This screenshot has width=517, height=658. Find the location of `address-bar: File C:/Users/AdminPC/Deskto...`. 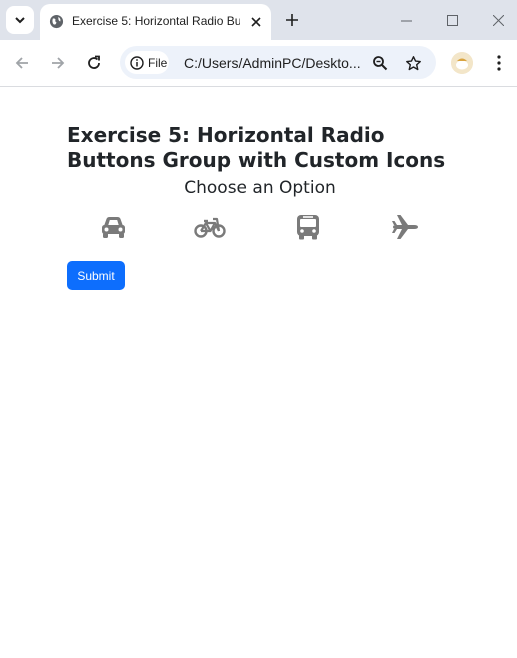

address-bar: File C:/Users/AdminPC/Deskto... is located at coordinates (278, 62).